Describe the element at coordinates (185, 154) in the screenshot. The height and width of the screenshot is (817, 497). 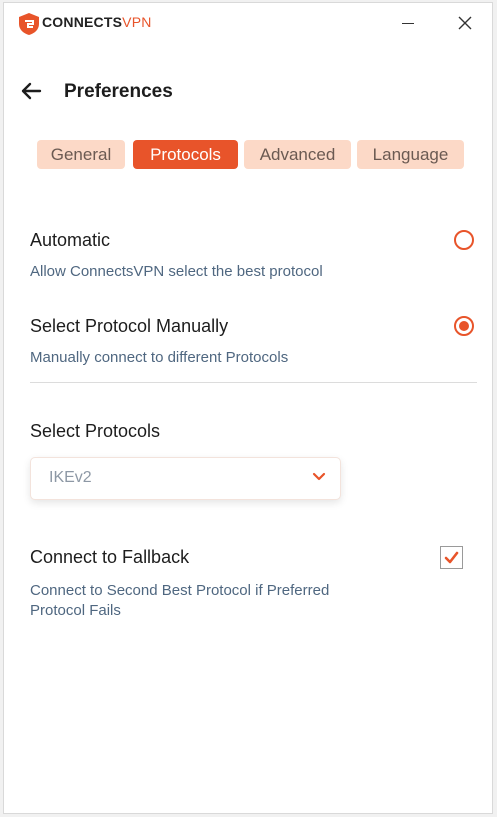
I see `tab-protocols: Protocols` at that location.